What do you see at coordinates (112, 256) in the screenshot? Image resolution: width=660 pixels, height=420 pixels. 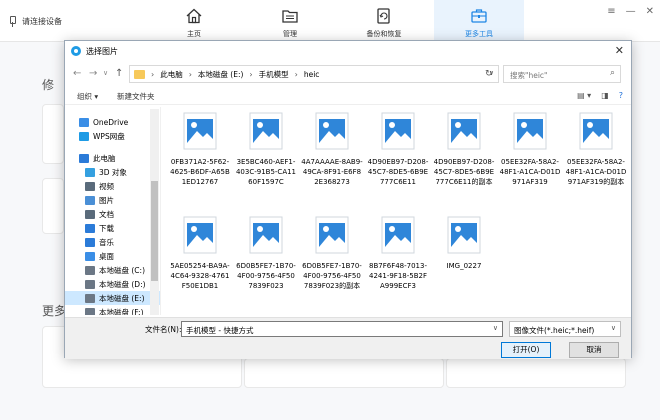 I see `nav-pane-item: 桌面` at bounding box center [112, 256].